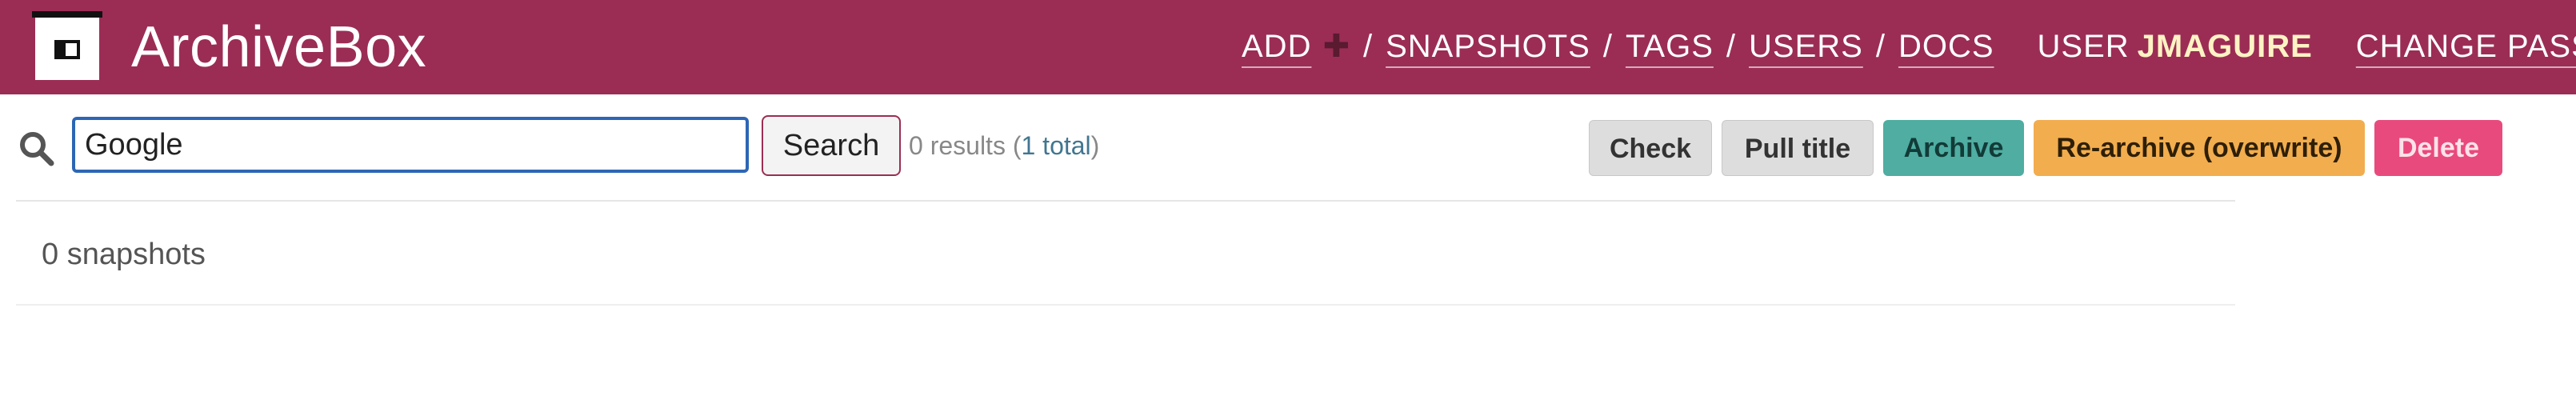  I want to click on delete-button: Delete, so click(2438, 148).